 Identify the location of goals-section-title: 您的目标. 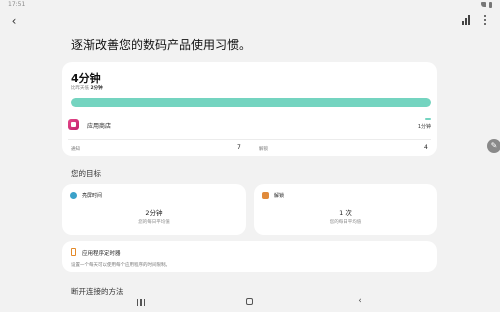
(86, 173).